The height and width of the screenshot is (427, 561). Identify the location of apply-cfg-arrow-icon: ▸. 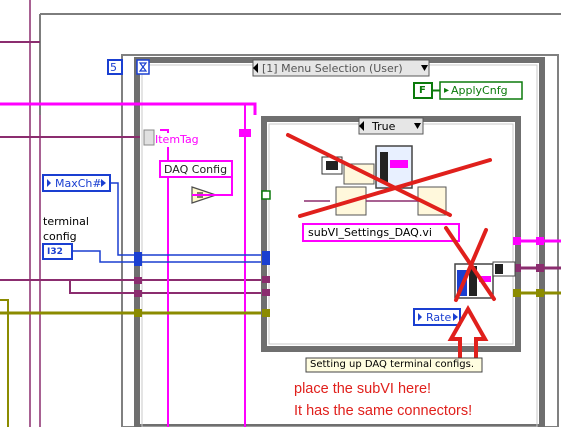
(447, 90).